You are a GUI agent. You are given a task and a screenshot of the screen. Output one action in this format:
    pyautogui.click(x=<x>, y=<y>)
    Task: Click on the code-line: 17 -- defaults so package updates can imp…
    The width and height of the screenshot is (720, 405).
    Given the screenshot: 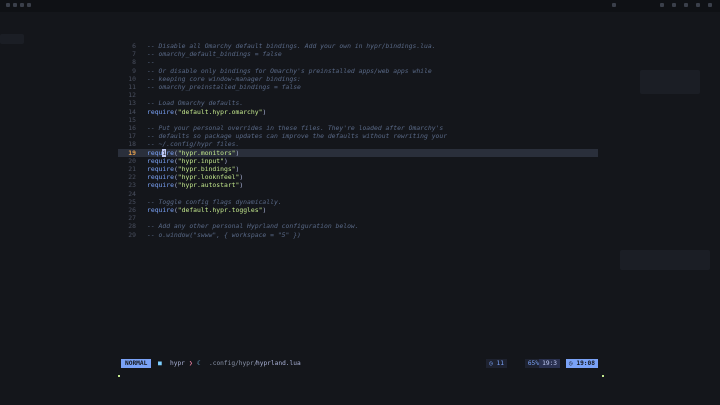 What is the action you would take?
    pyautogui.click(x=361, y=136)
    